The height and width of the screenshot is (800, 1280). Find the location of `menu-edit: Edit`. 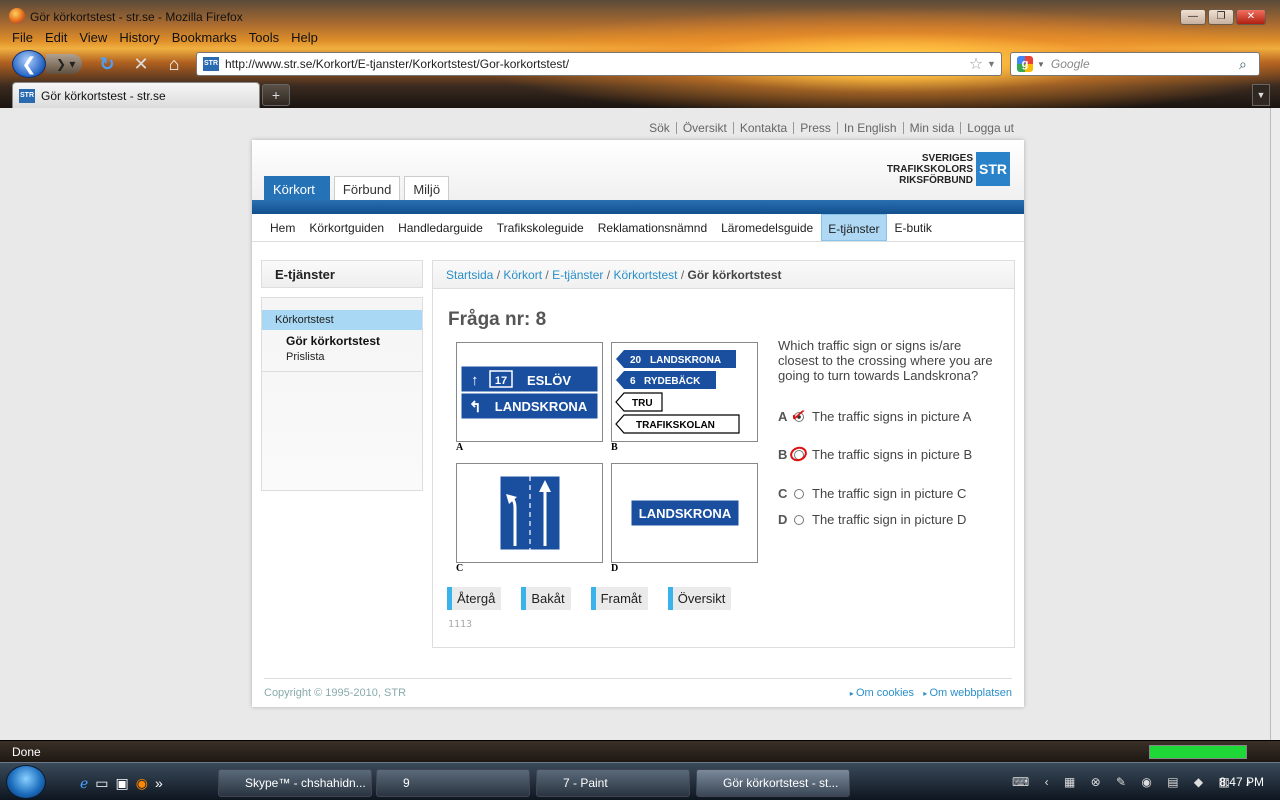

menu-edit: Edit is located at coordinates (56, 38).